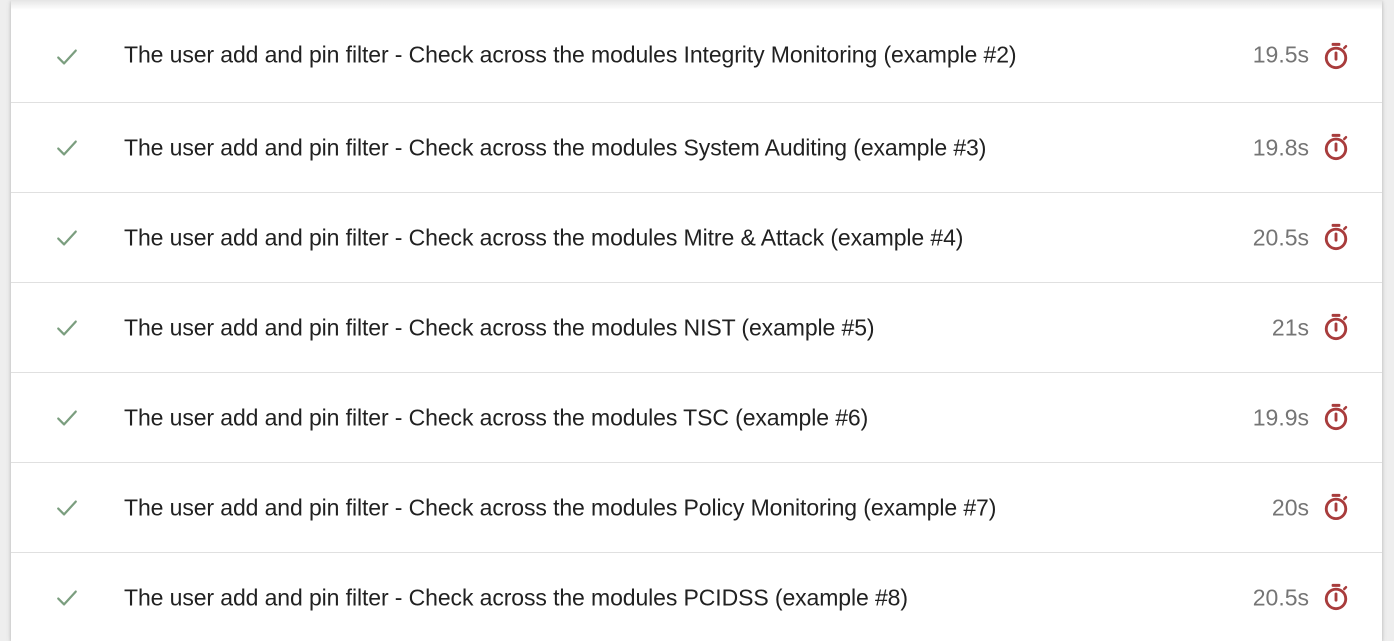  Describe the element at coordinates (1280, 54) in the screenshot. I see `test-duration: 19.5s` at that location.